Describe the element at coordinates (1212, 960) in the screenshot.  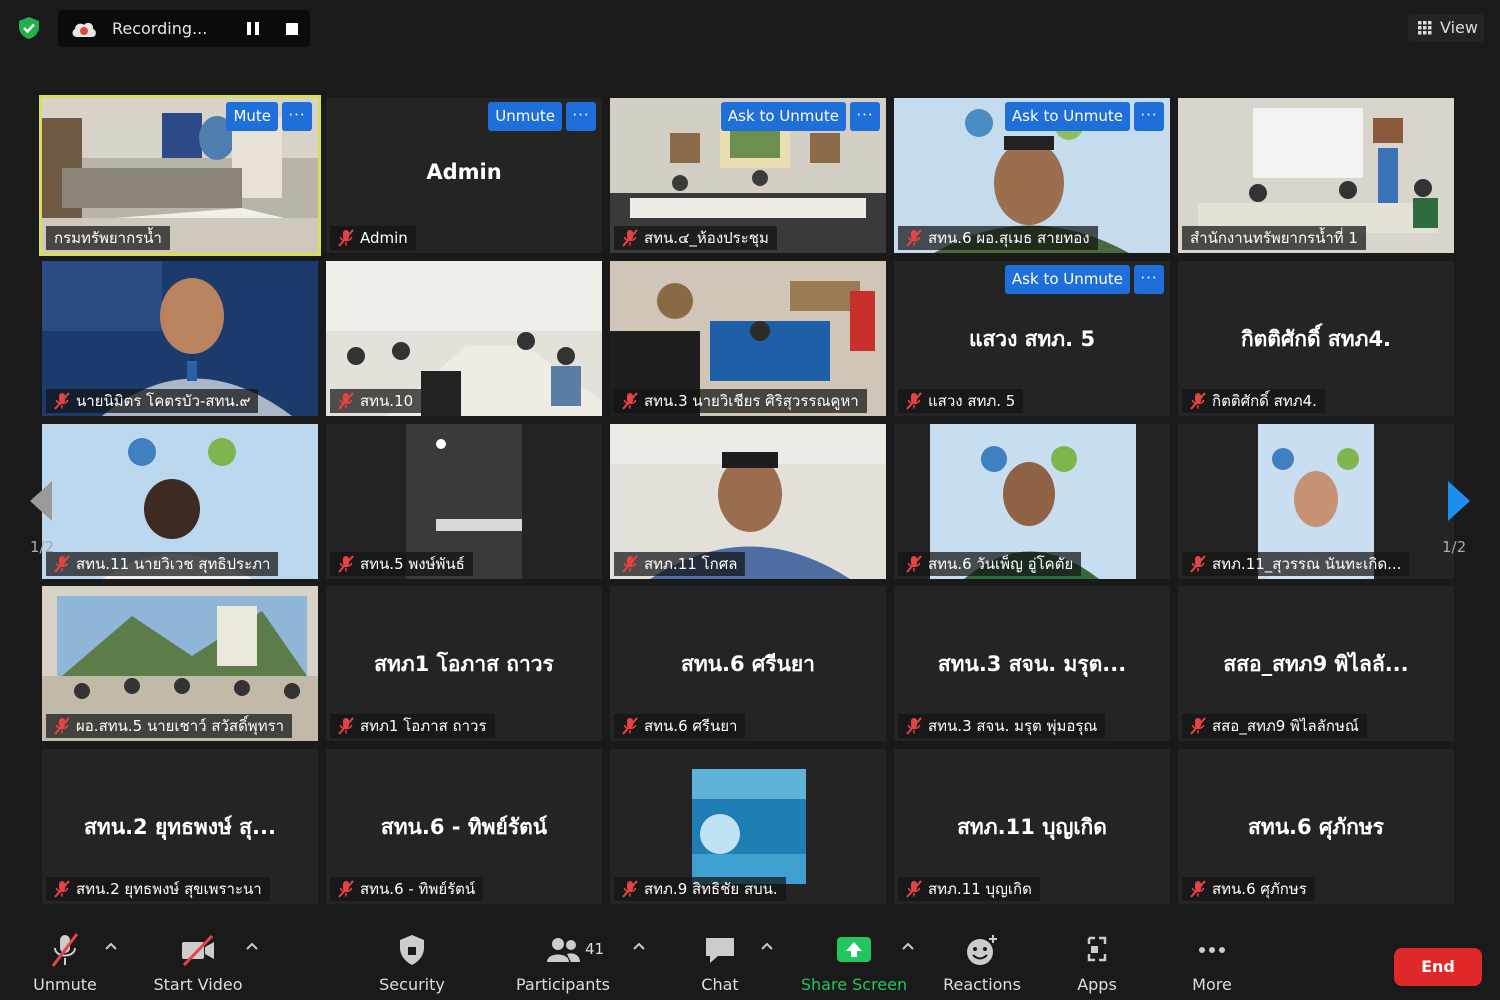
I see `more-button: More` at that location.